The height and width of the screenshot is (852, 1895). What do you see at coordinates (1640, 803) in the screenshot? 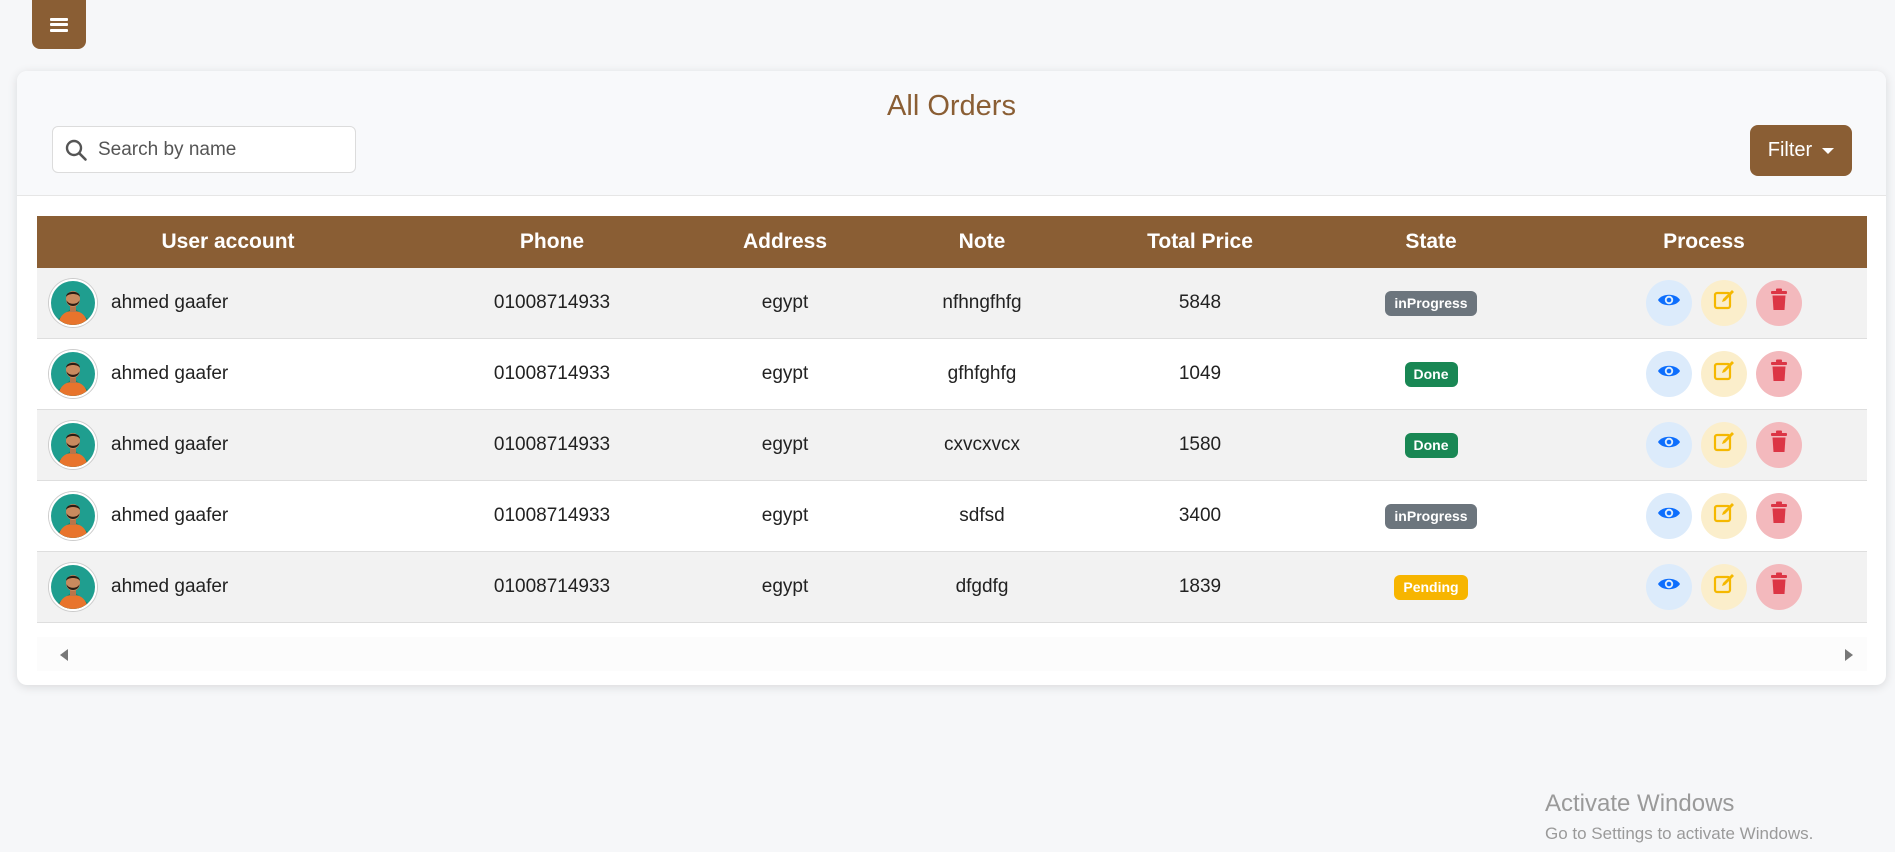
I see `watermark-title: Activate Windows` at bounding box center [1640, 803].